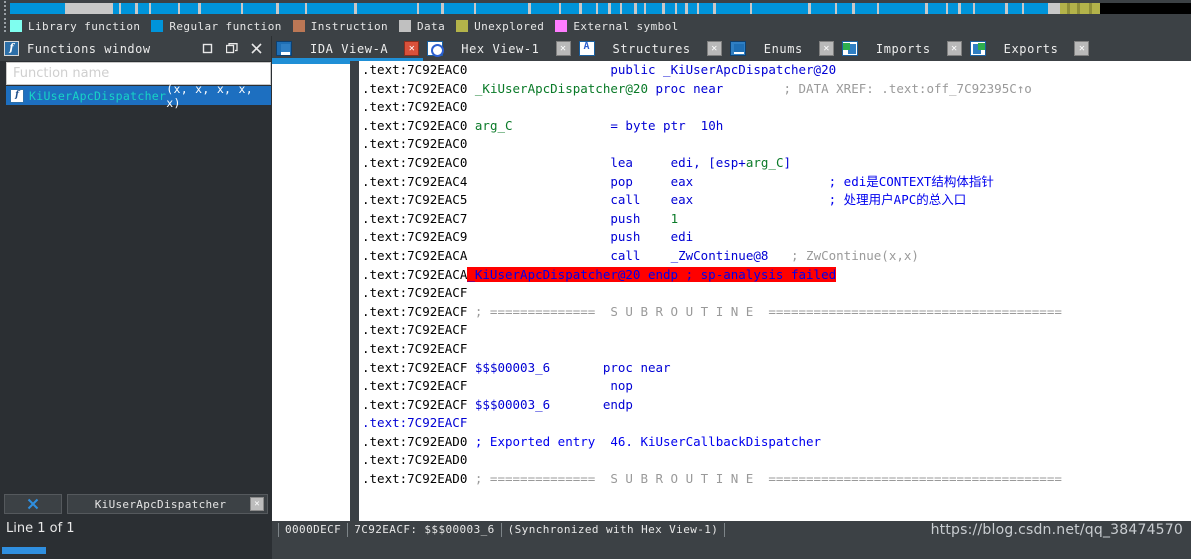 The height and width of the screenshot is (559, 1191). Describe the element at coordinates (775, 460) in the screenshot. I see `disassembly-line: .text:7C92EAD0` at that location.